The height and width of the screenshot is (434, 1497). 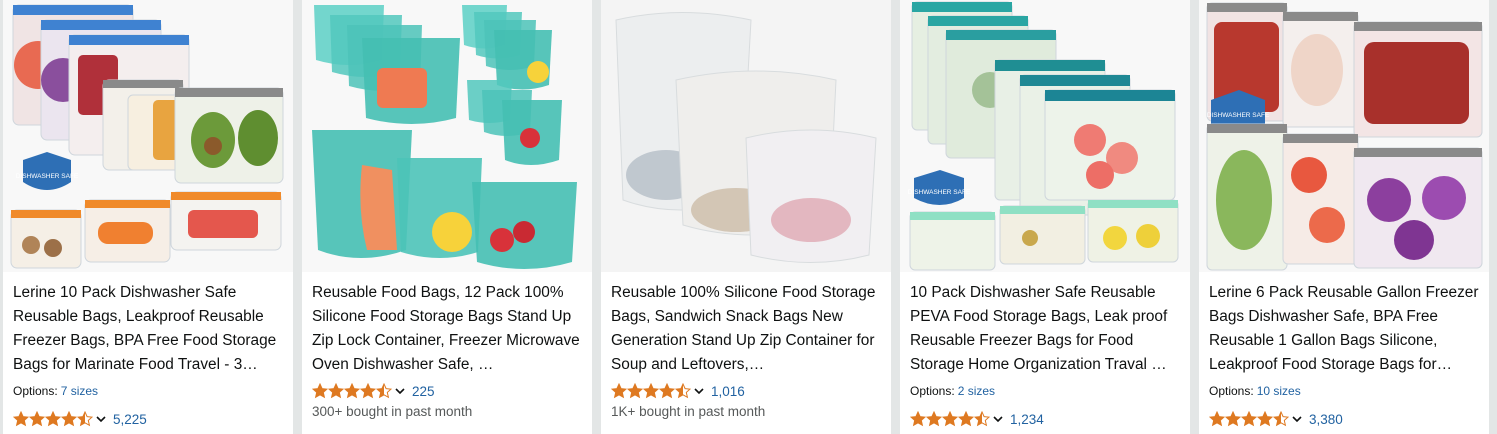 What do you see at coordinates (1255, 391) in the screenshot?
I see `product-options: Options: 10 sizes` at bounding box center [1255, 391].